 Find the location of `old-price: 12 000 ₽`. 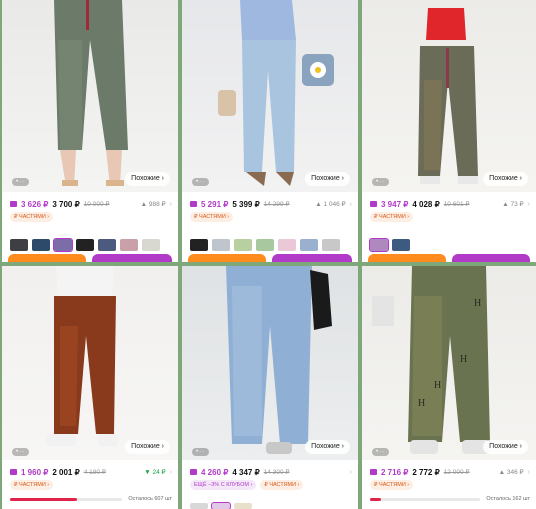

old-price: 12 000 ₽ is located at coordinates (456, 472).